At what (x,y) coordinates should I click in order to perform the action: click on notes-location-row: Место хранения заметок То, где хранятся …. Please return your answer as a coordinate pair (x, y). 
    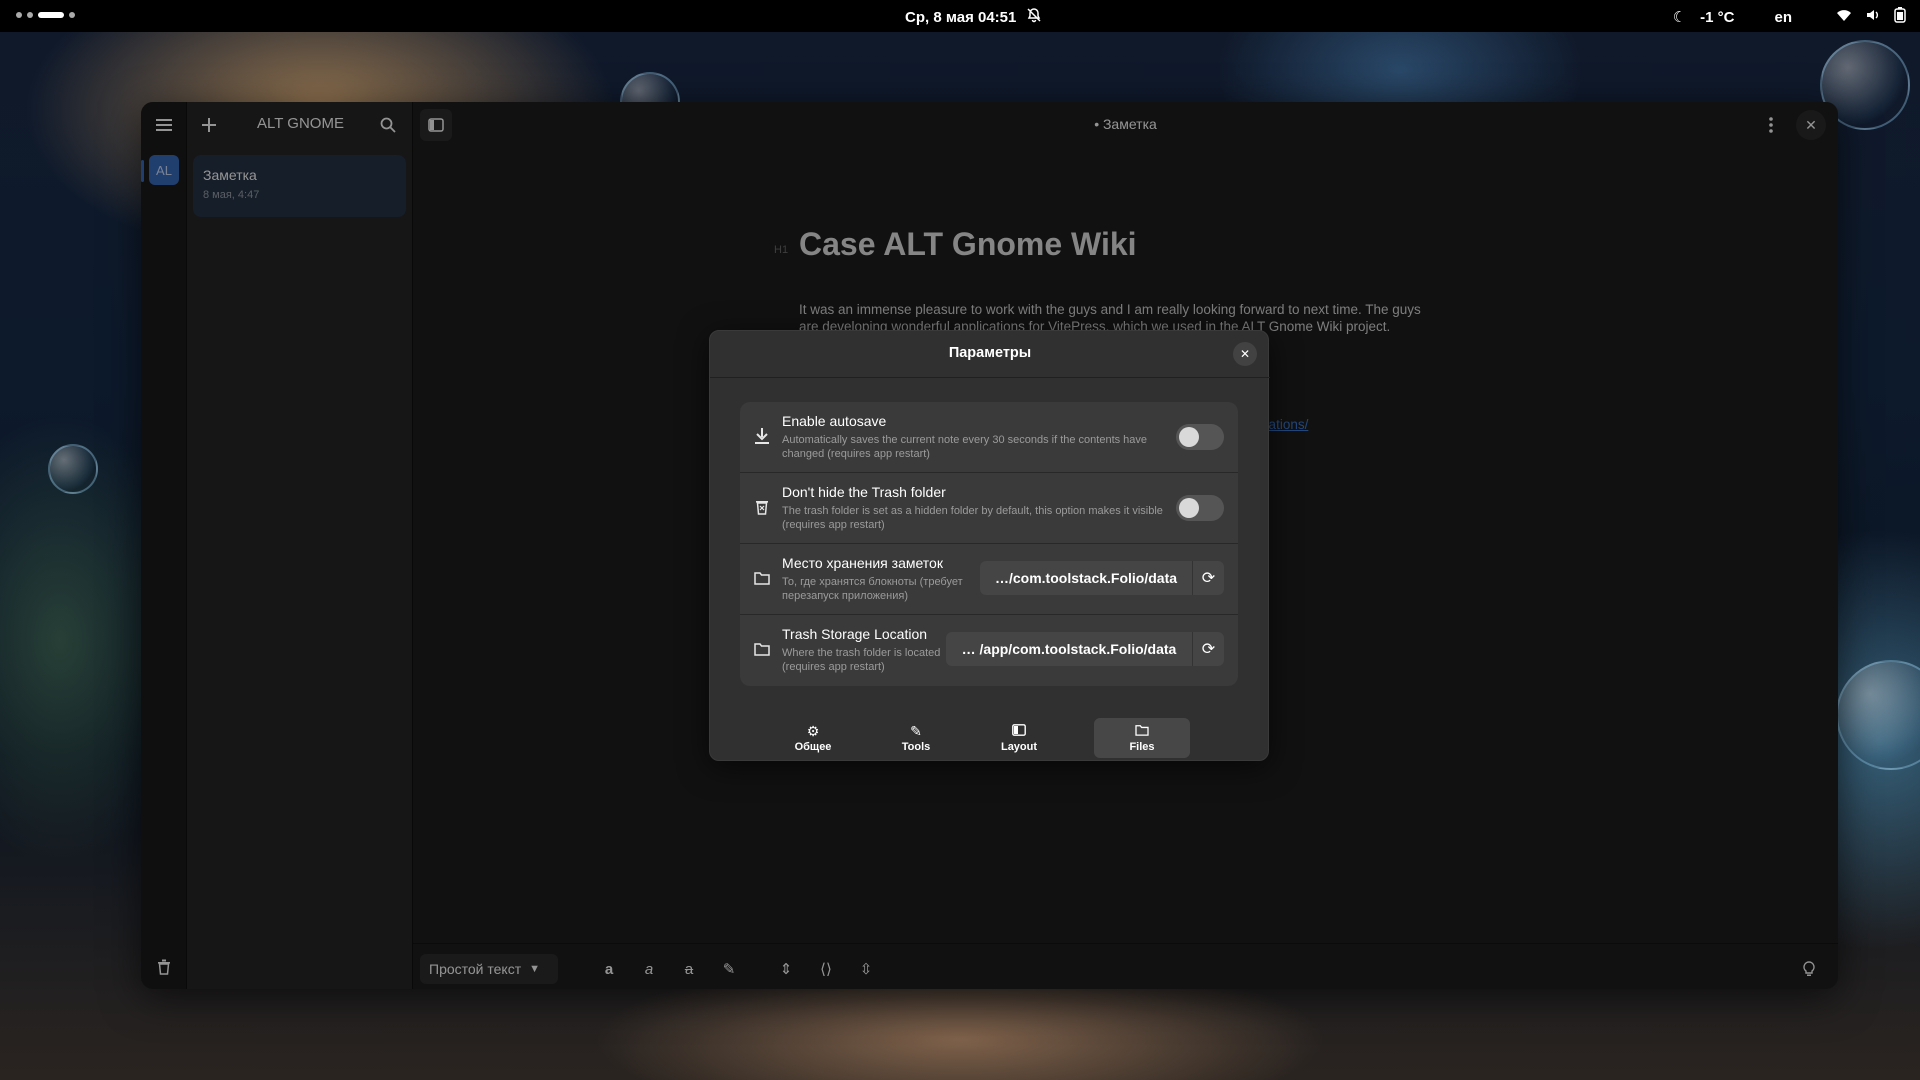
    Looking at the image, I should click on (989, 579).